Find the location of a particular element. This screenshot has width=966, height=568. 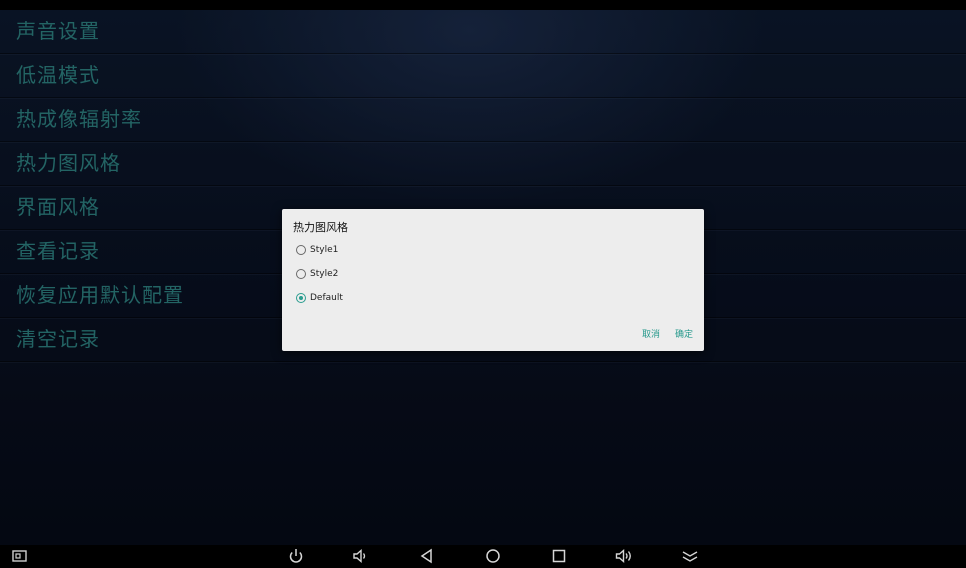

dialog-title: 热力图风格 is located at coordinates (320, 227).